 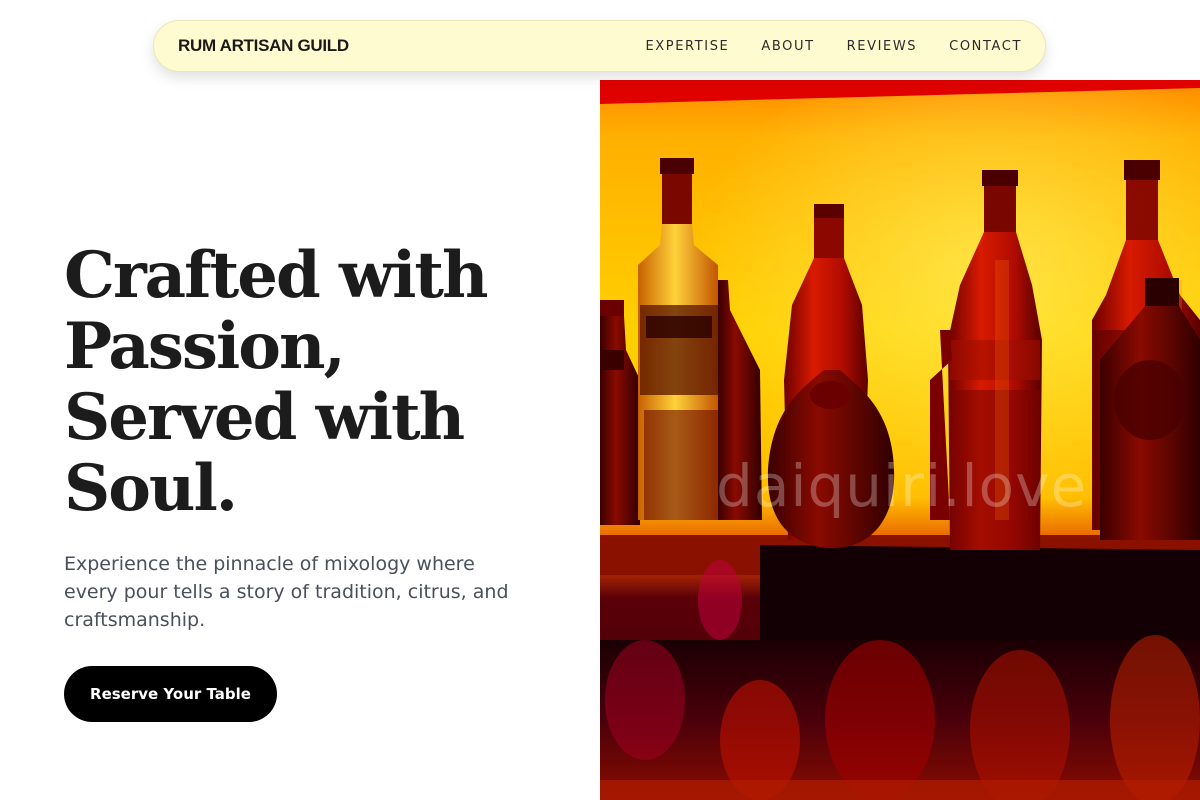 What do you see at coordinates (985, 46) in the screenshot?
I see `nav-link-contact: CONTACT` at bounding box center [985, 46].